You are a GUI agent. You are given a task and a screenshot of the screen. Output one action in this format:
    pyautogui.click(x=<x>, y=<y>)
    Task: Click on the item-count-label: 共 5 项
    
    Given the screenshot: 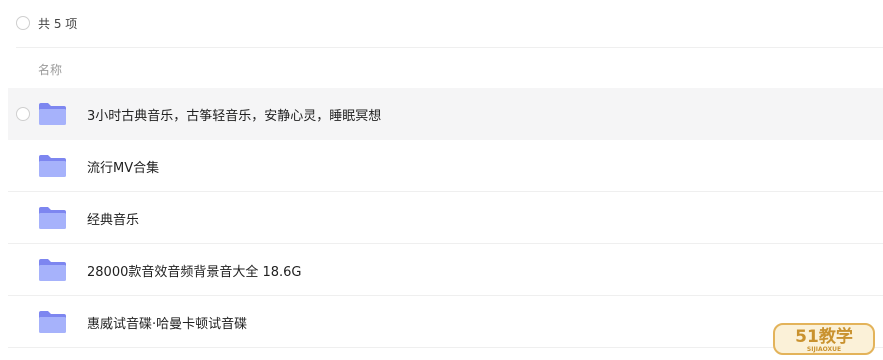 What is the action you would take?
    pyautogui.click(x=58, y=24)
    